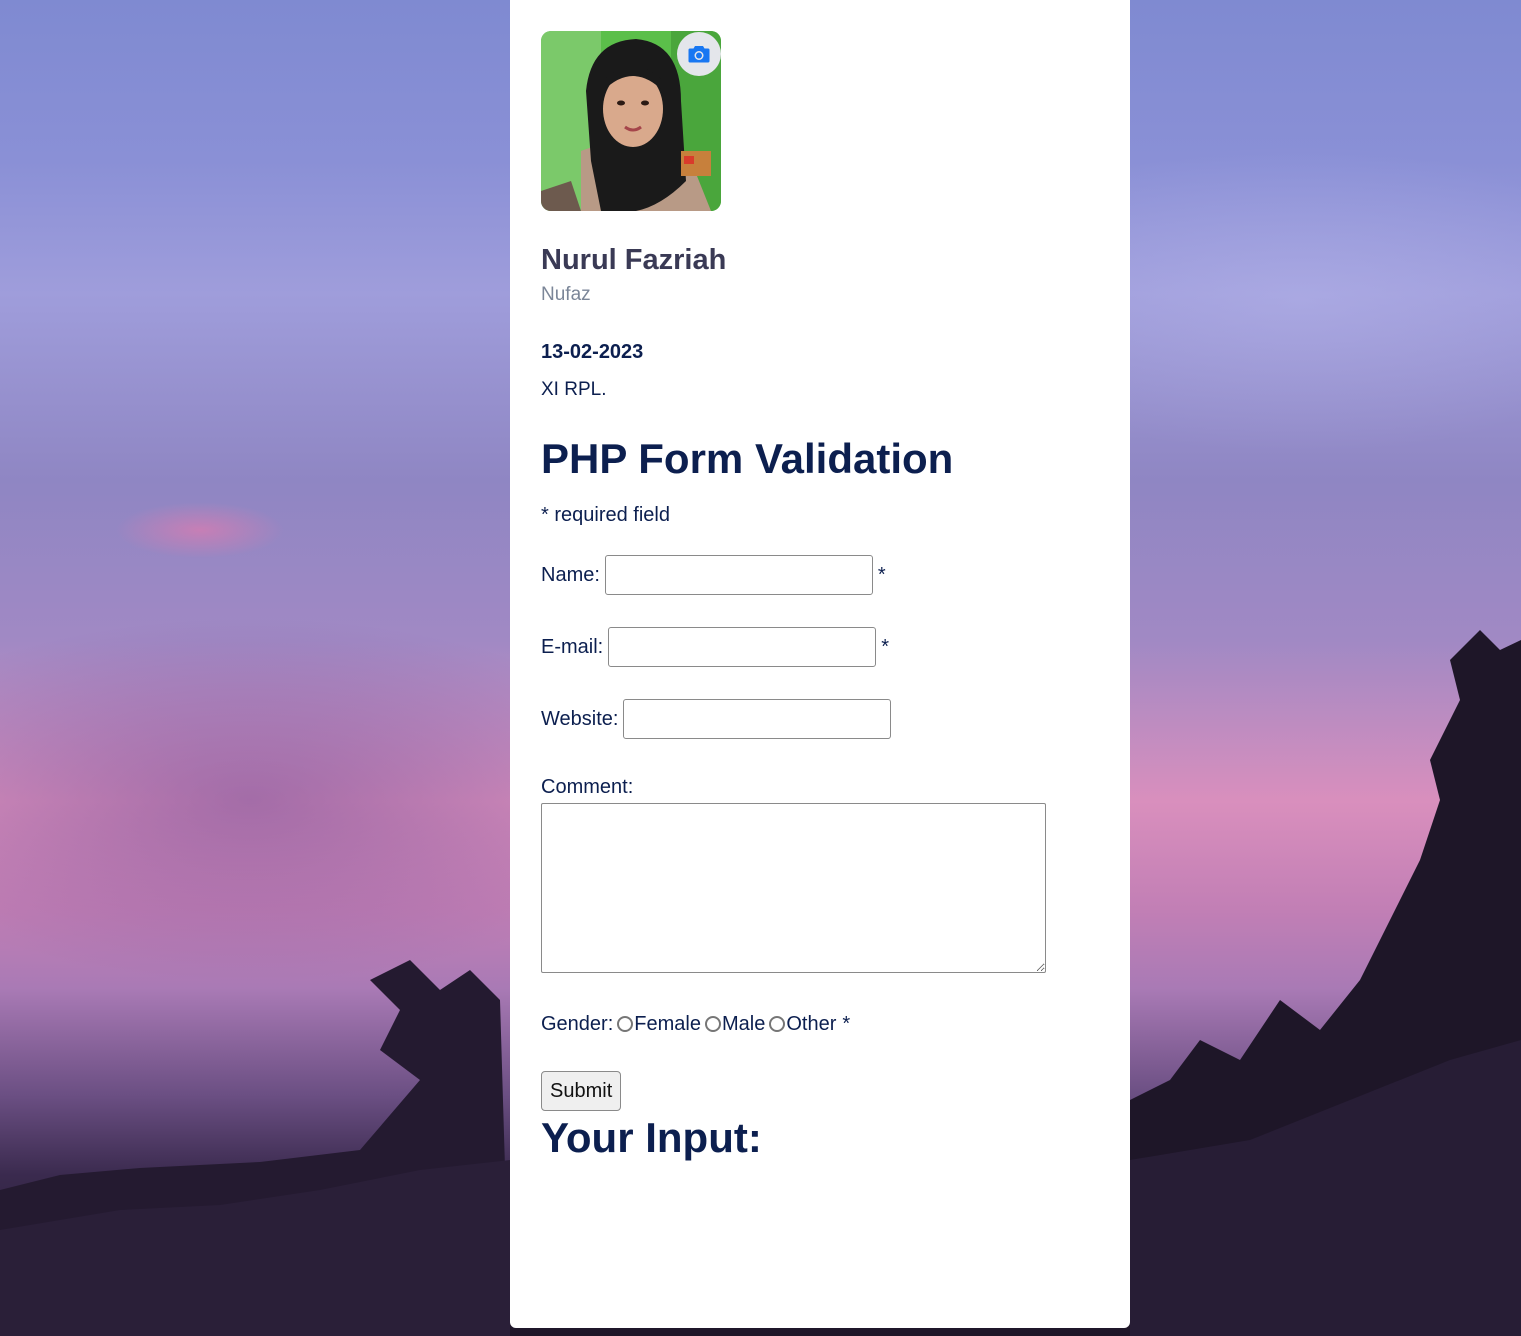  What do you see at coordinates (793, 888) in the screenshot?
I see `comment-textarea` at bounding box center [793, 888].